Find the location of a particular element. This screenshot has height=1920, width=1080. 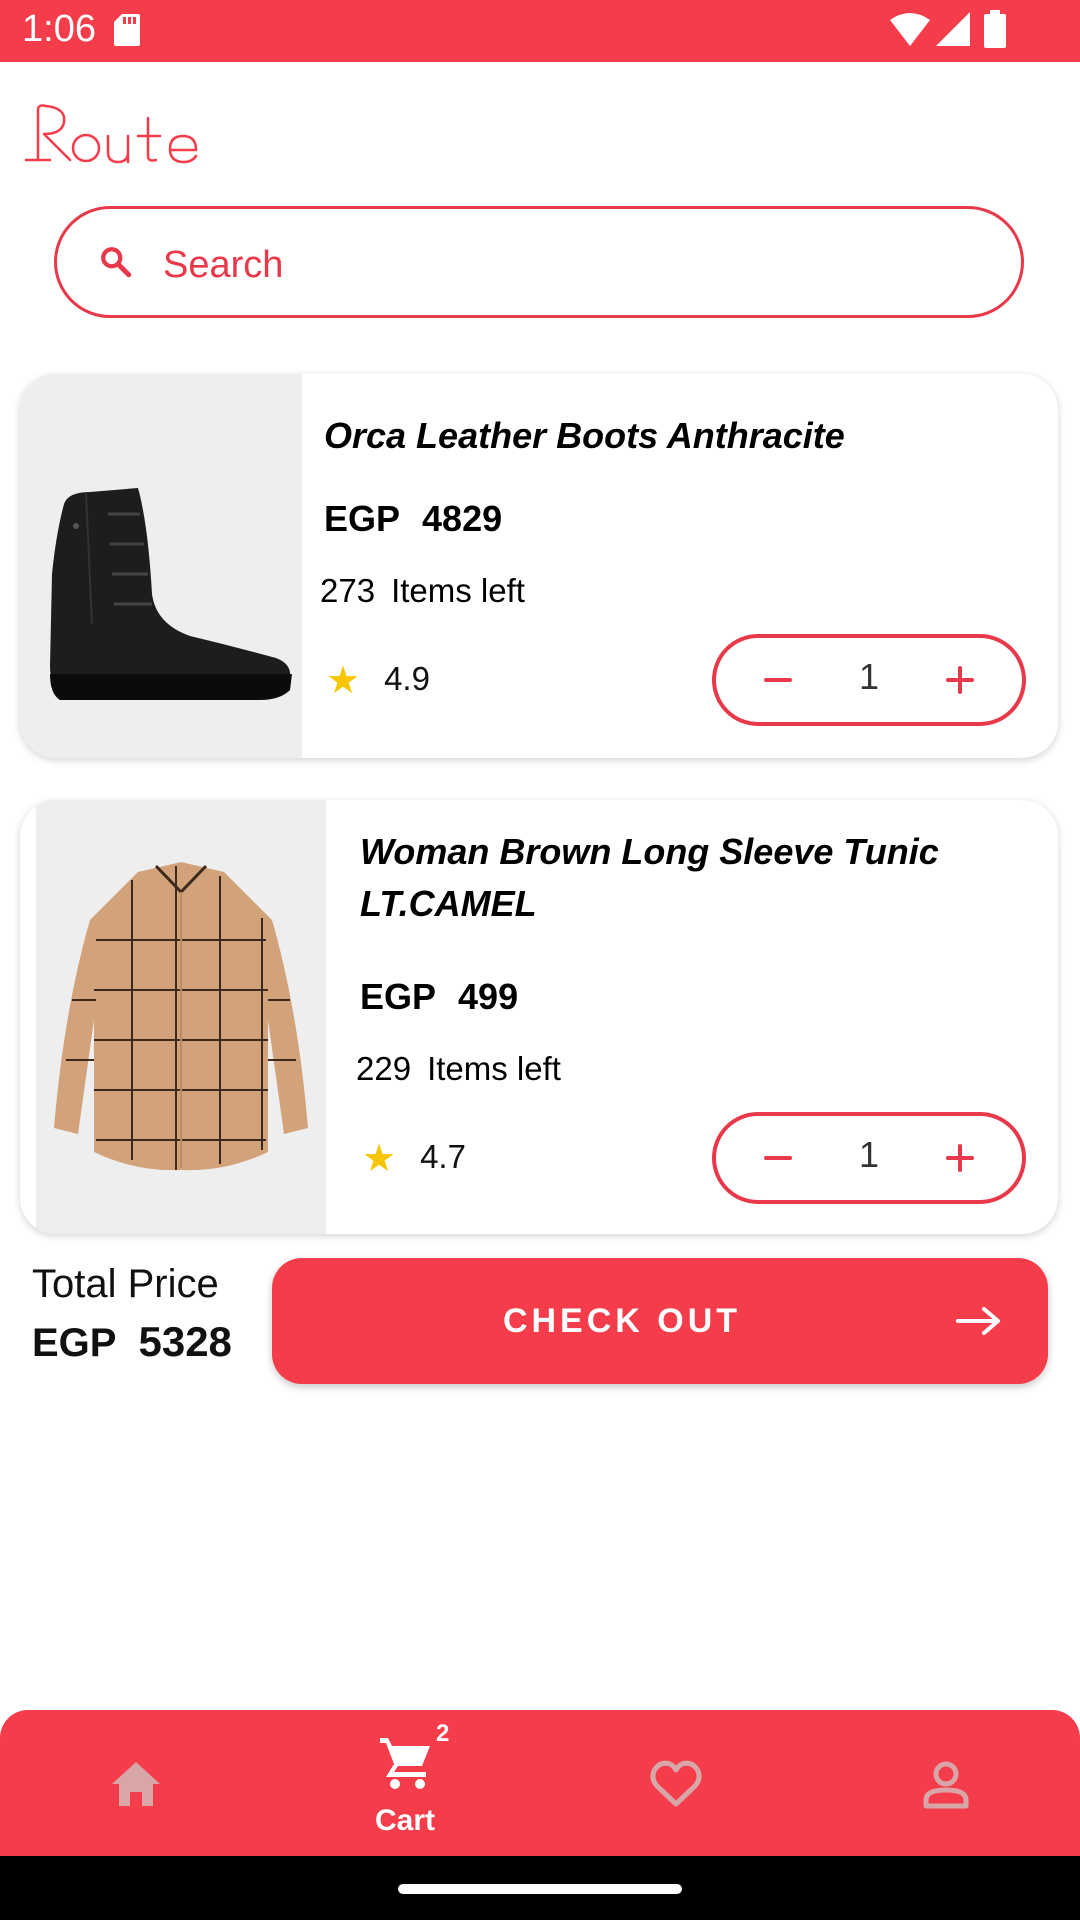

battery-icon is located at coordinates (995, 29).